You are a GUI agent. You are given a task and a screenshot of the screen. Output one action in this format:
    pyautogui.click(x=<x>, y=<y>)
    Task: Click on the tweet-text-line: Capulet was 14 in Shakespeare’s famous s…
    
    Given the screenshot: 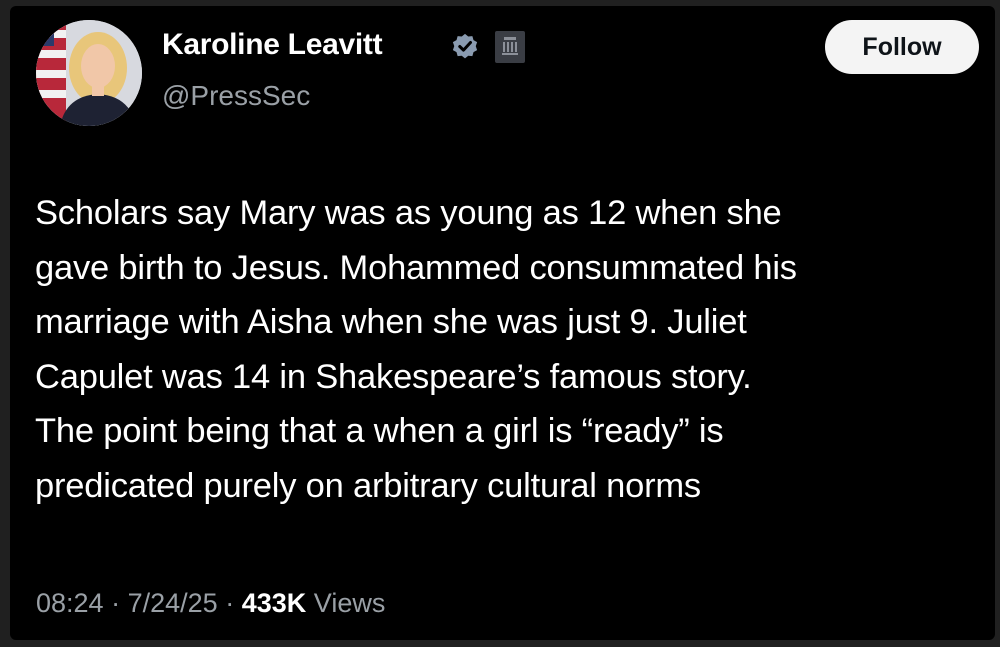 What is the action you would take?
    pyautogui.click(x=393, y=376)
    